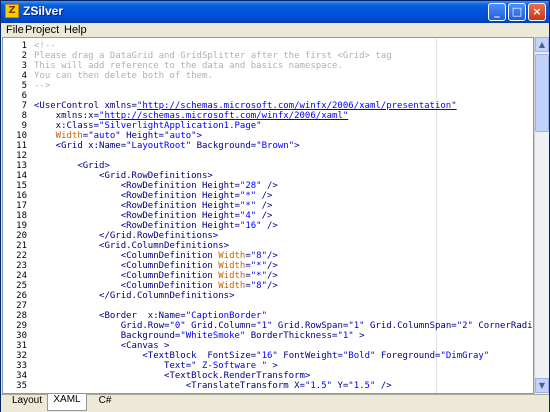  I want to click on code-token: "WhiteSmoke", so click(213, 336).